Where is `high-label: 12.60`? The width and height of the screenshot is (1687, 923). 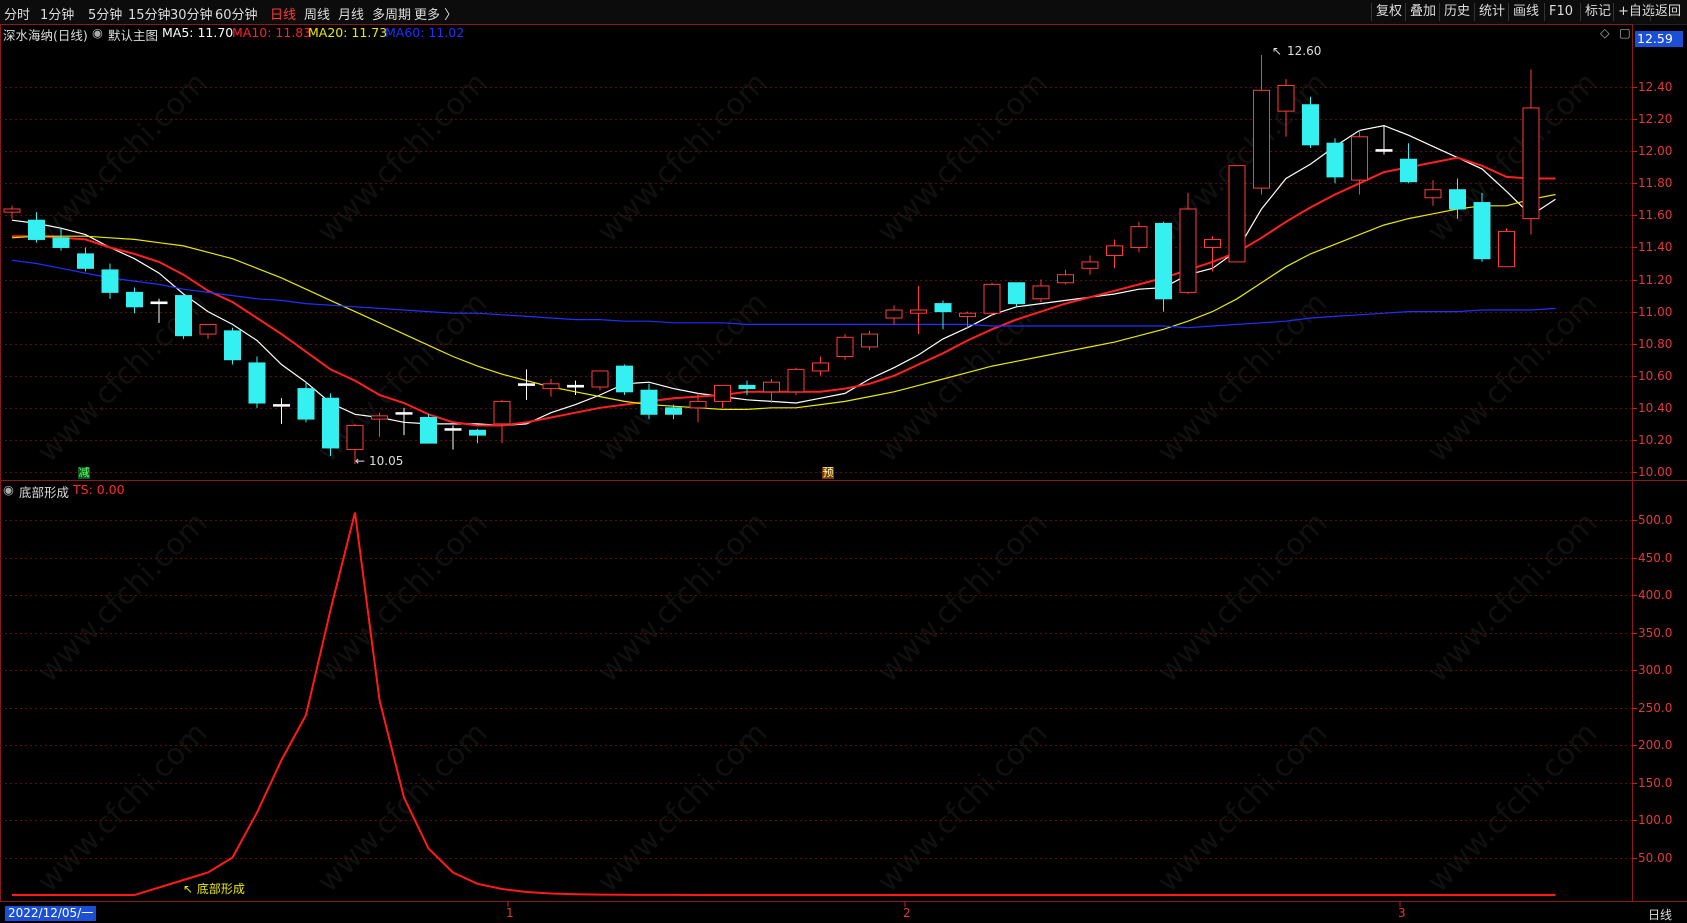
high-label: 12.60 is located at coordinates (1304, 51).